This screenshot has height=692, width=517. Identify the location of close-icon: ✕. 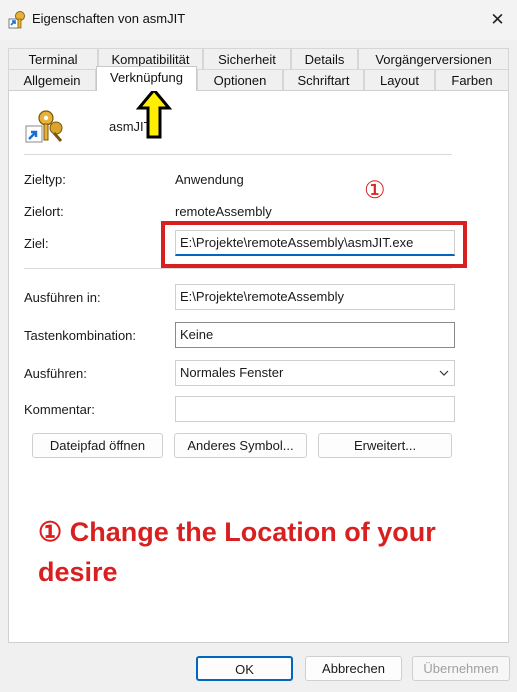
(497, 19).